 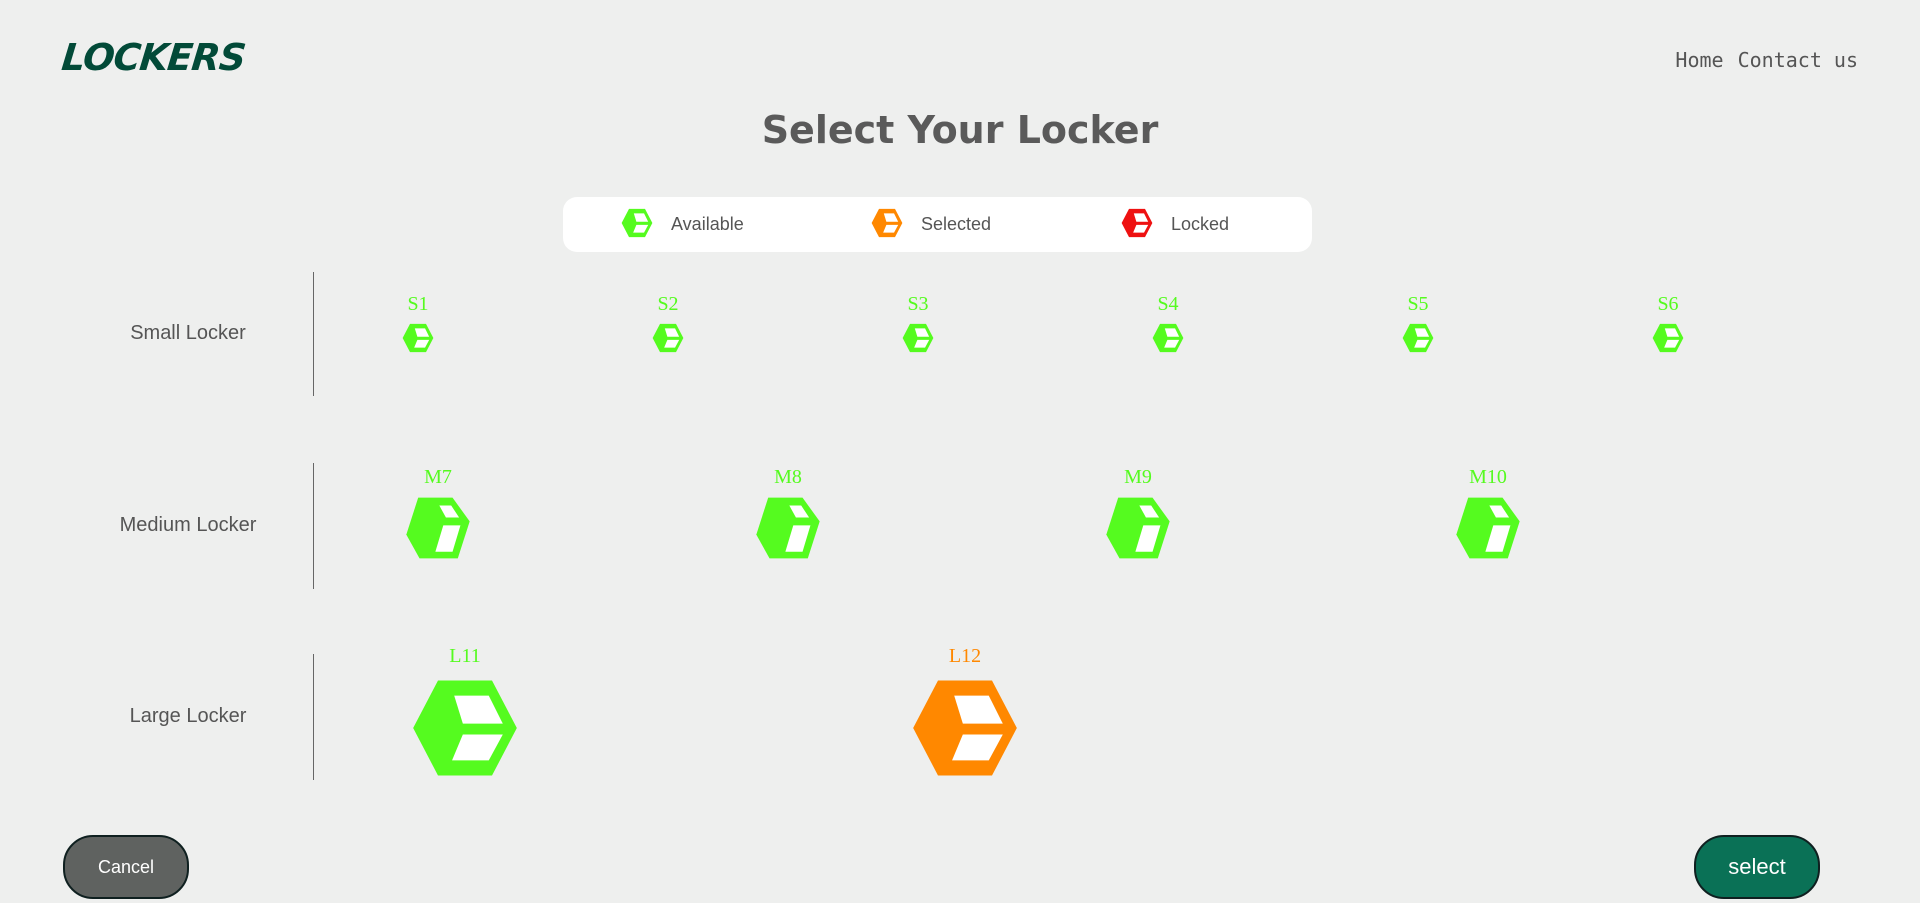 What do you see at coordinates (1138, 477) in the screenshot?
I see `locker-id-label: M9` at bounding box center [1138, 477].